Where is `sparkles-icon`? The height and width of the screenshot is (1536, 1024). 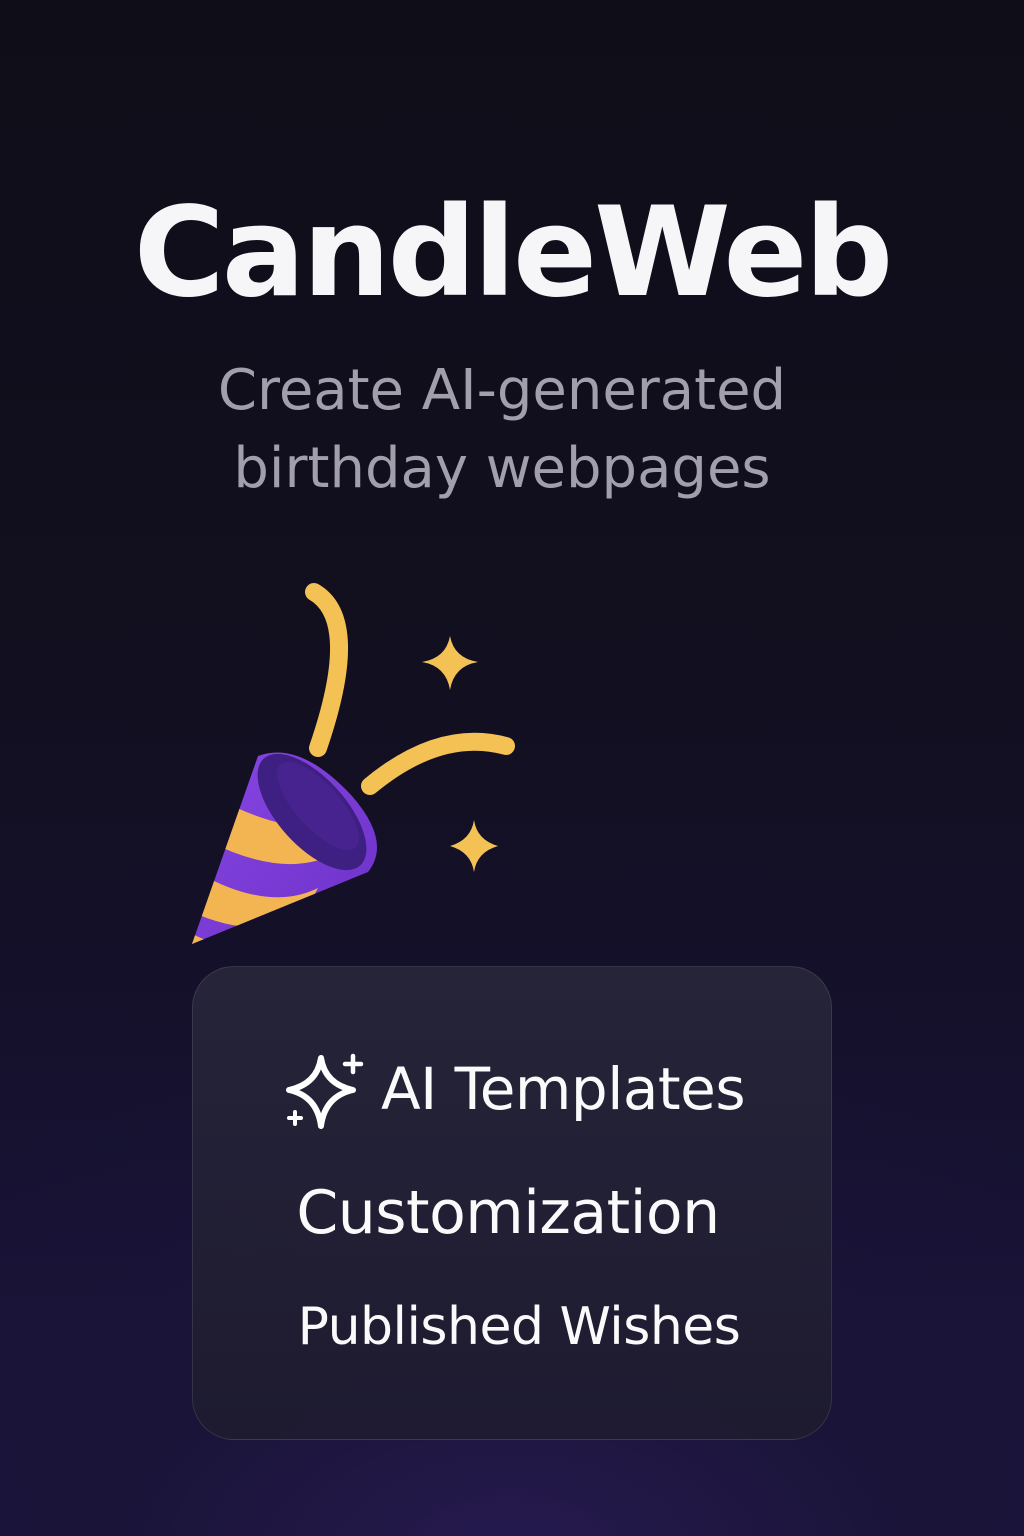
sparkles-icon is located at coordinates (324, 1091).